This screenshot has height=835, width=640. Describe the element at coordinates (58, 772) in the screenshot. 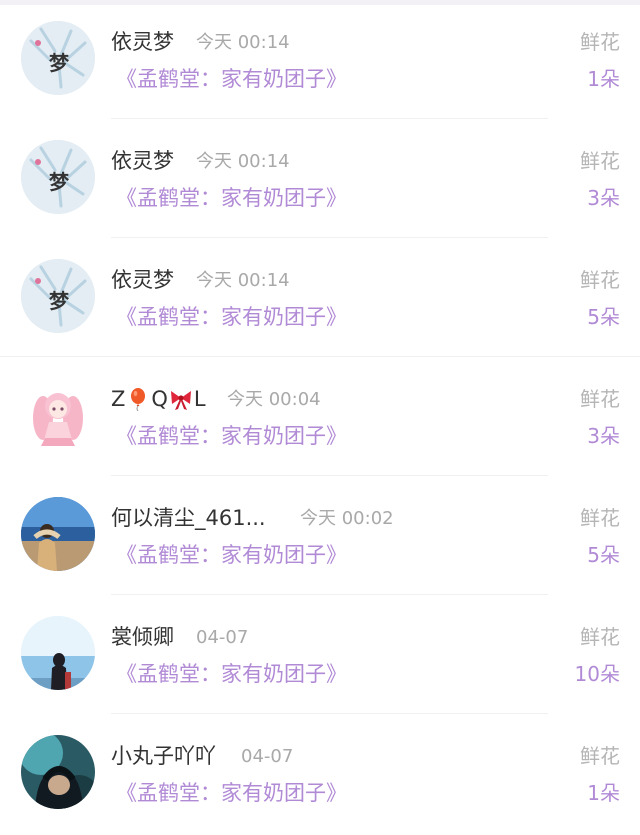

I see `hooded-figure-avatar-icon` at that location.